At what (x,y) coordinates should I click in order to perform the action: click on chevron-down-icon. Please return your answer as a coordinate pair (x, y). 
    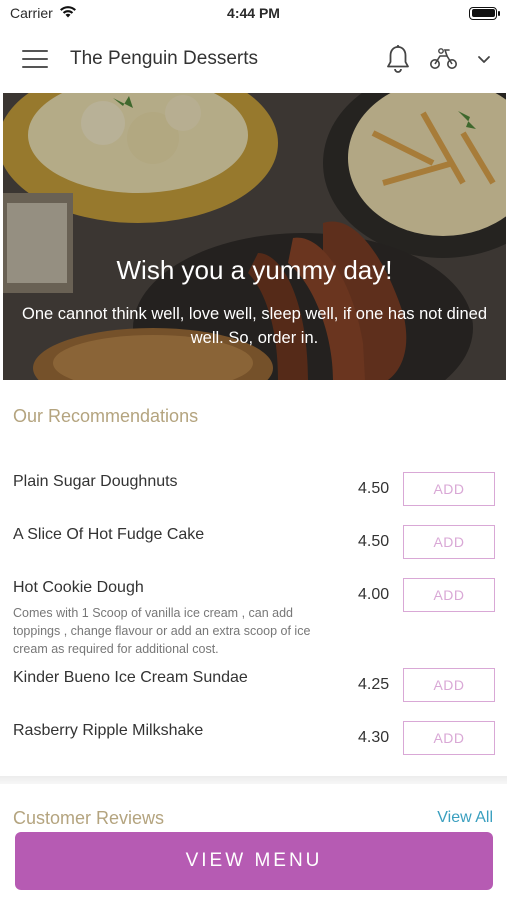
    Looking at the image, I should click on (484, 59).